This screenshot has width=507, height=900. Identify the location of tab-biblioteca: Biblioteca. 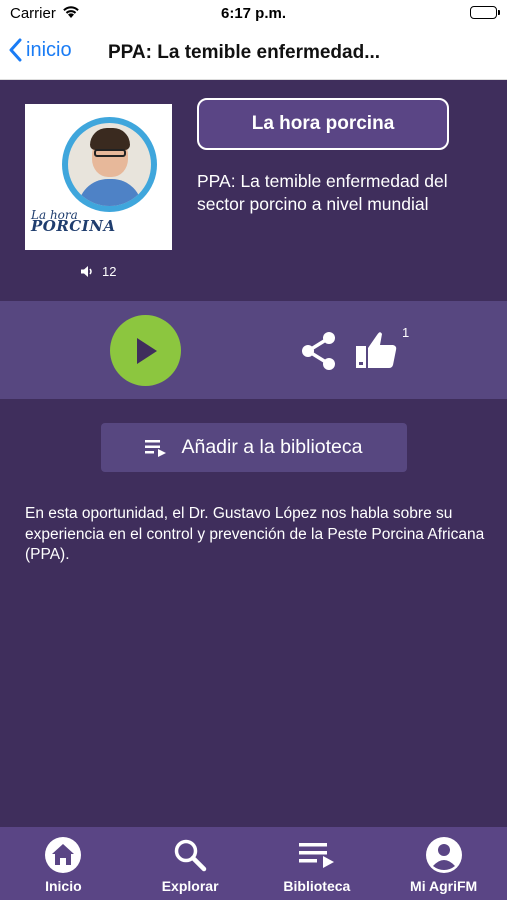
(317, 863).